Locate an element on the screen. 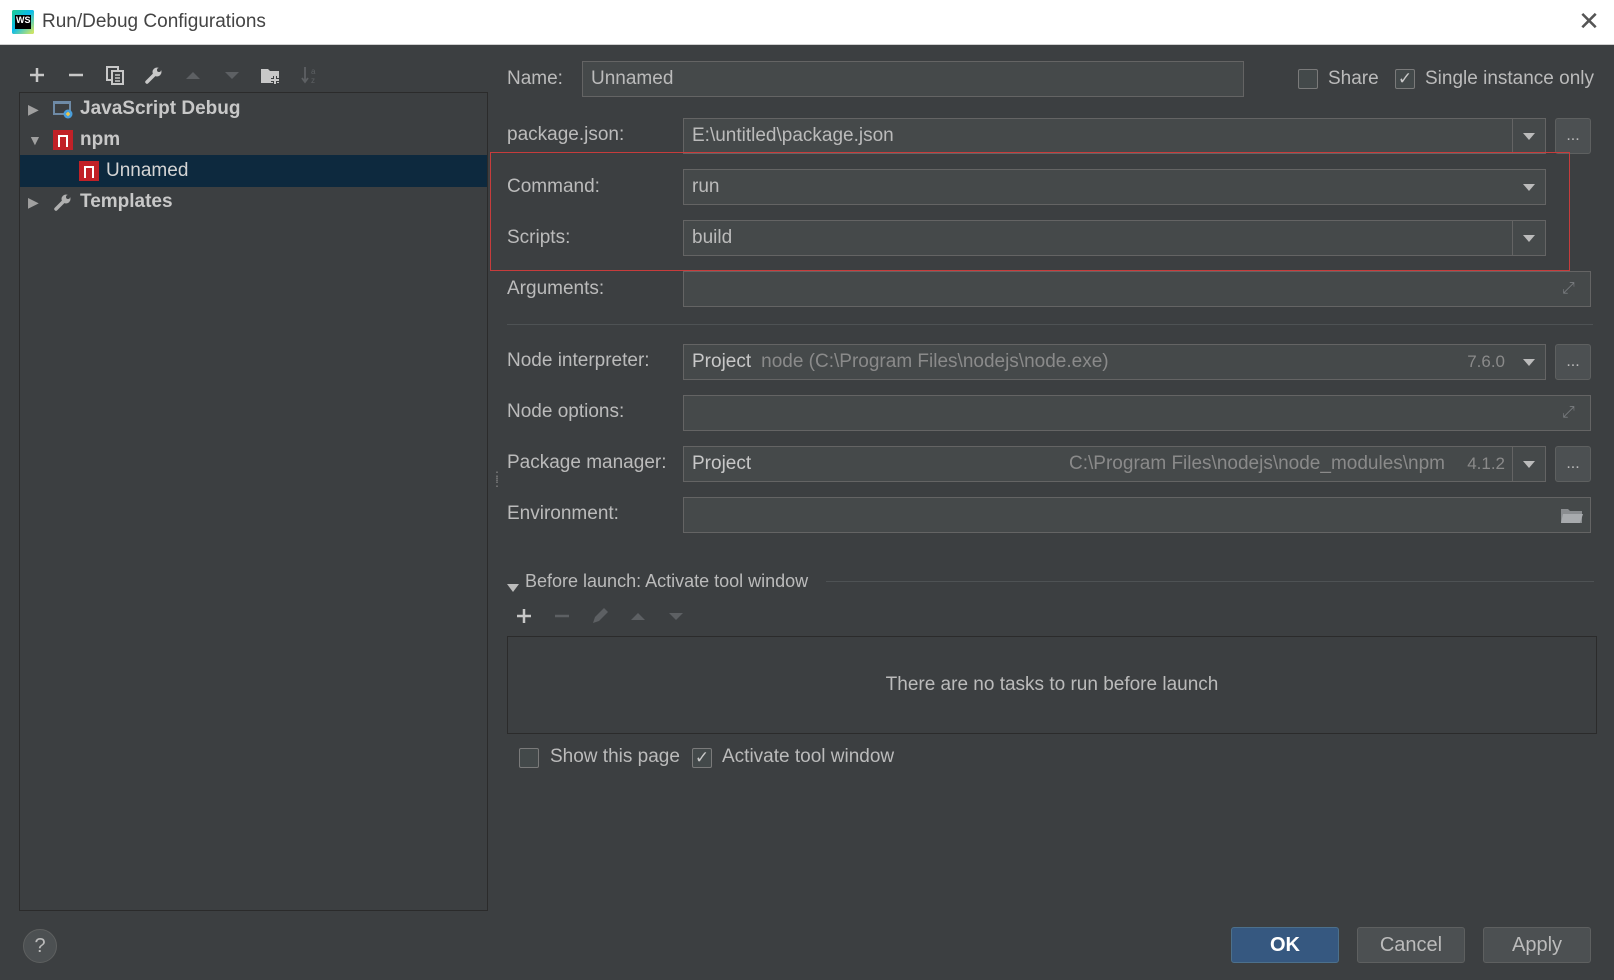 This screenshot has width=1614, height=980. sort-icon: az is located at coordinates (309, 74).